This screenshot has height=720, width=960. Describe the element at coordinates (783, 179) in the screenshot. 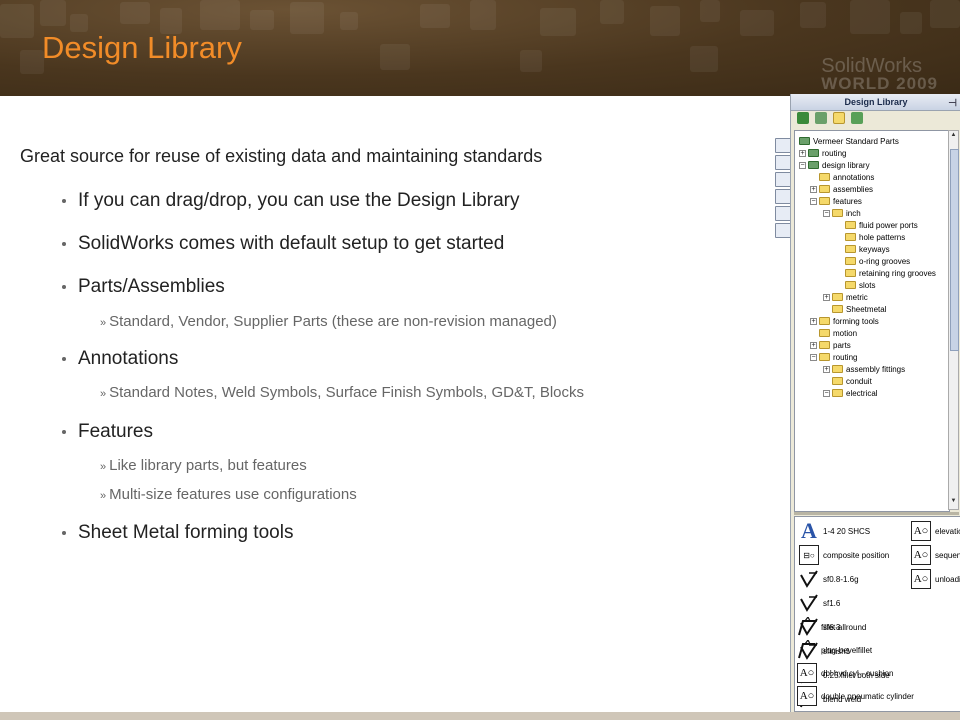

I see `folder-tab-icon` at that location.